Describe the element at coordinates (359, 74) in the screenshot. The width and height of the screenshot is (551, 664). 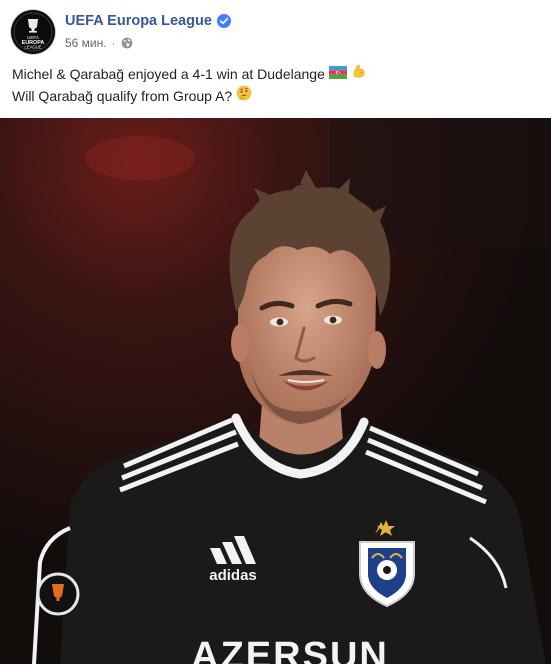
I see `flexed-biceps-emoji` at that location.